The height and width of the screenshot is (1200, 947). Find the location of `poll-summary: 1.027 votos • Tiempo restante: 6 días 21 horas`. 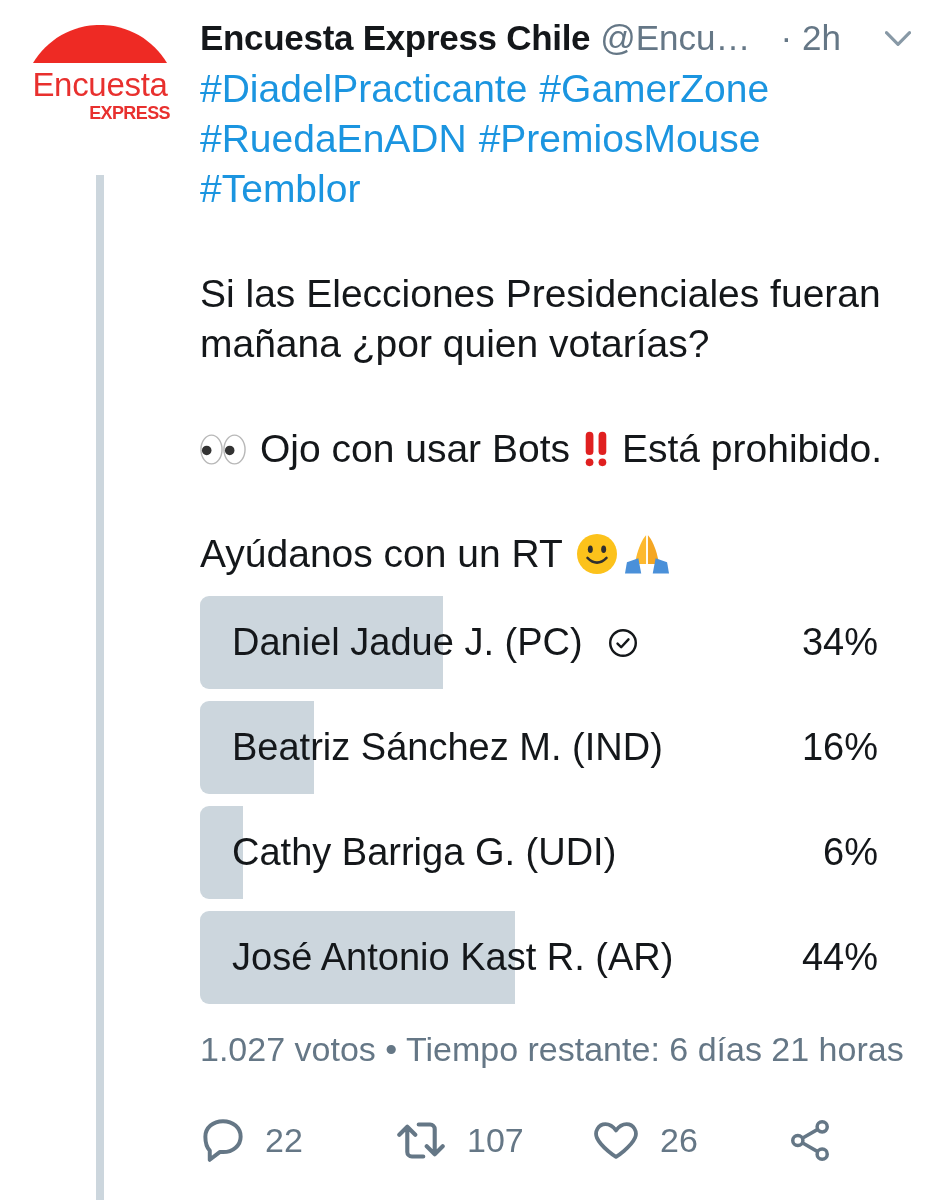

poll-summary: 1.027 votos • Tiempo restante: 6 días 21 horas is located at coordinates (552, 1049).